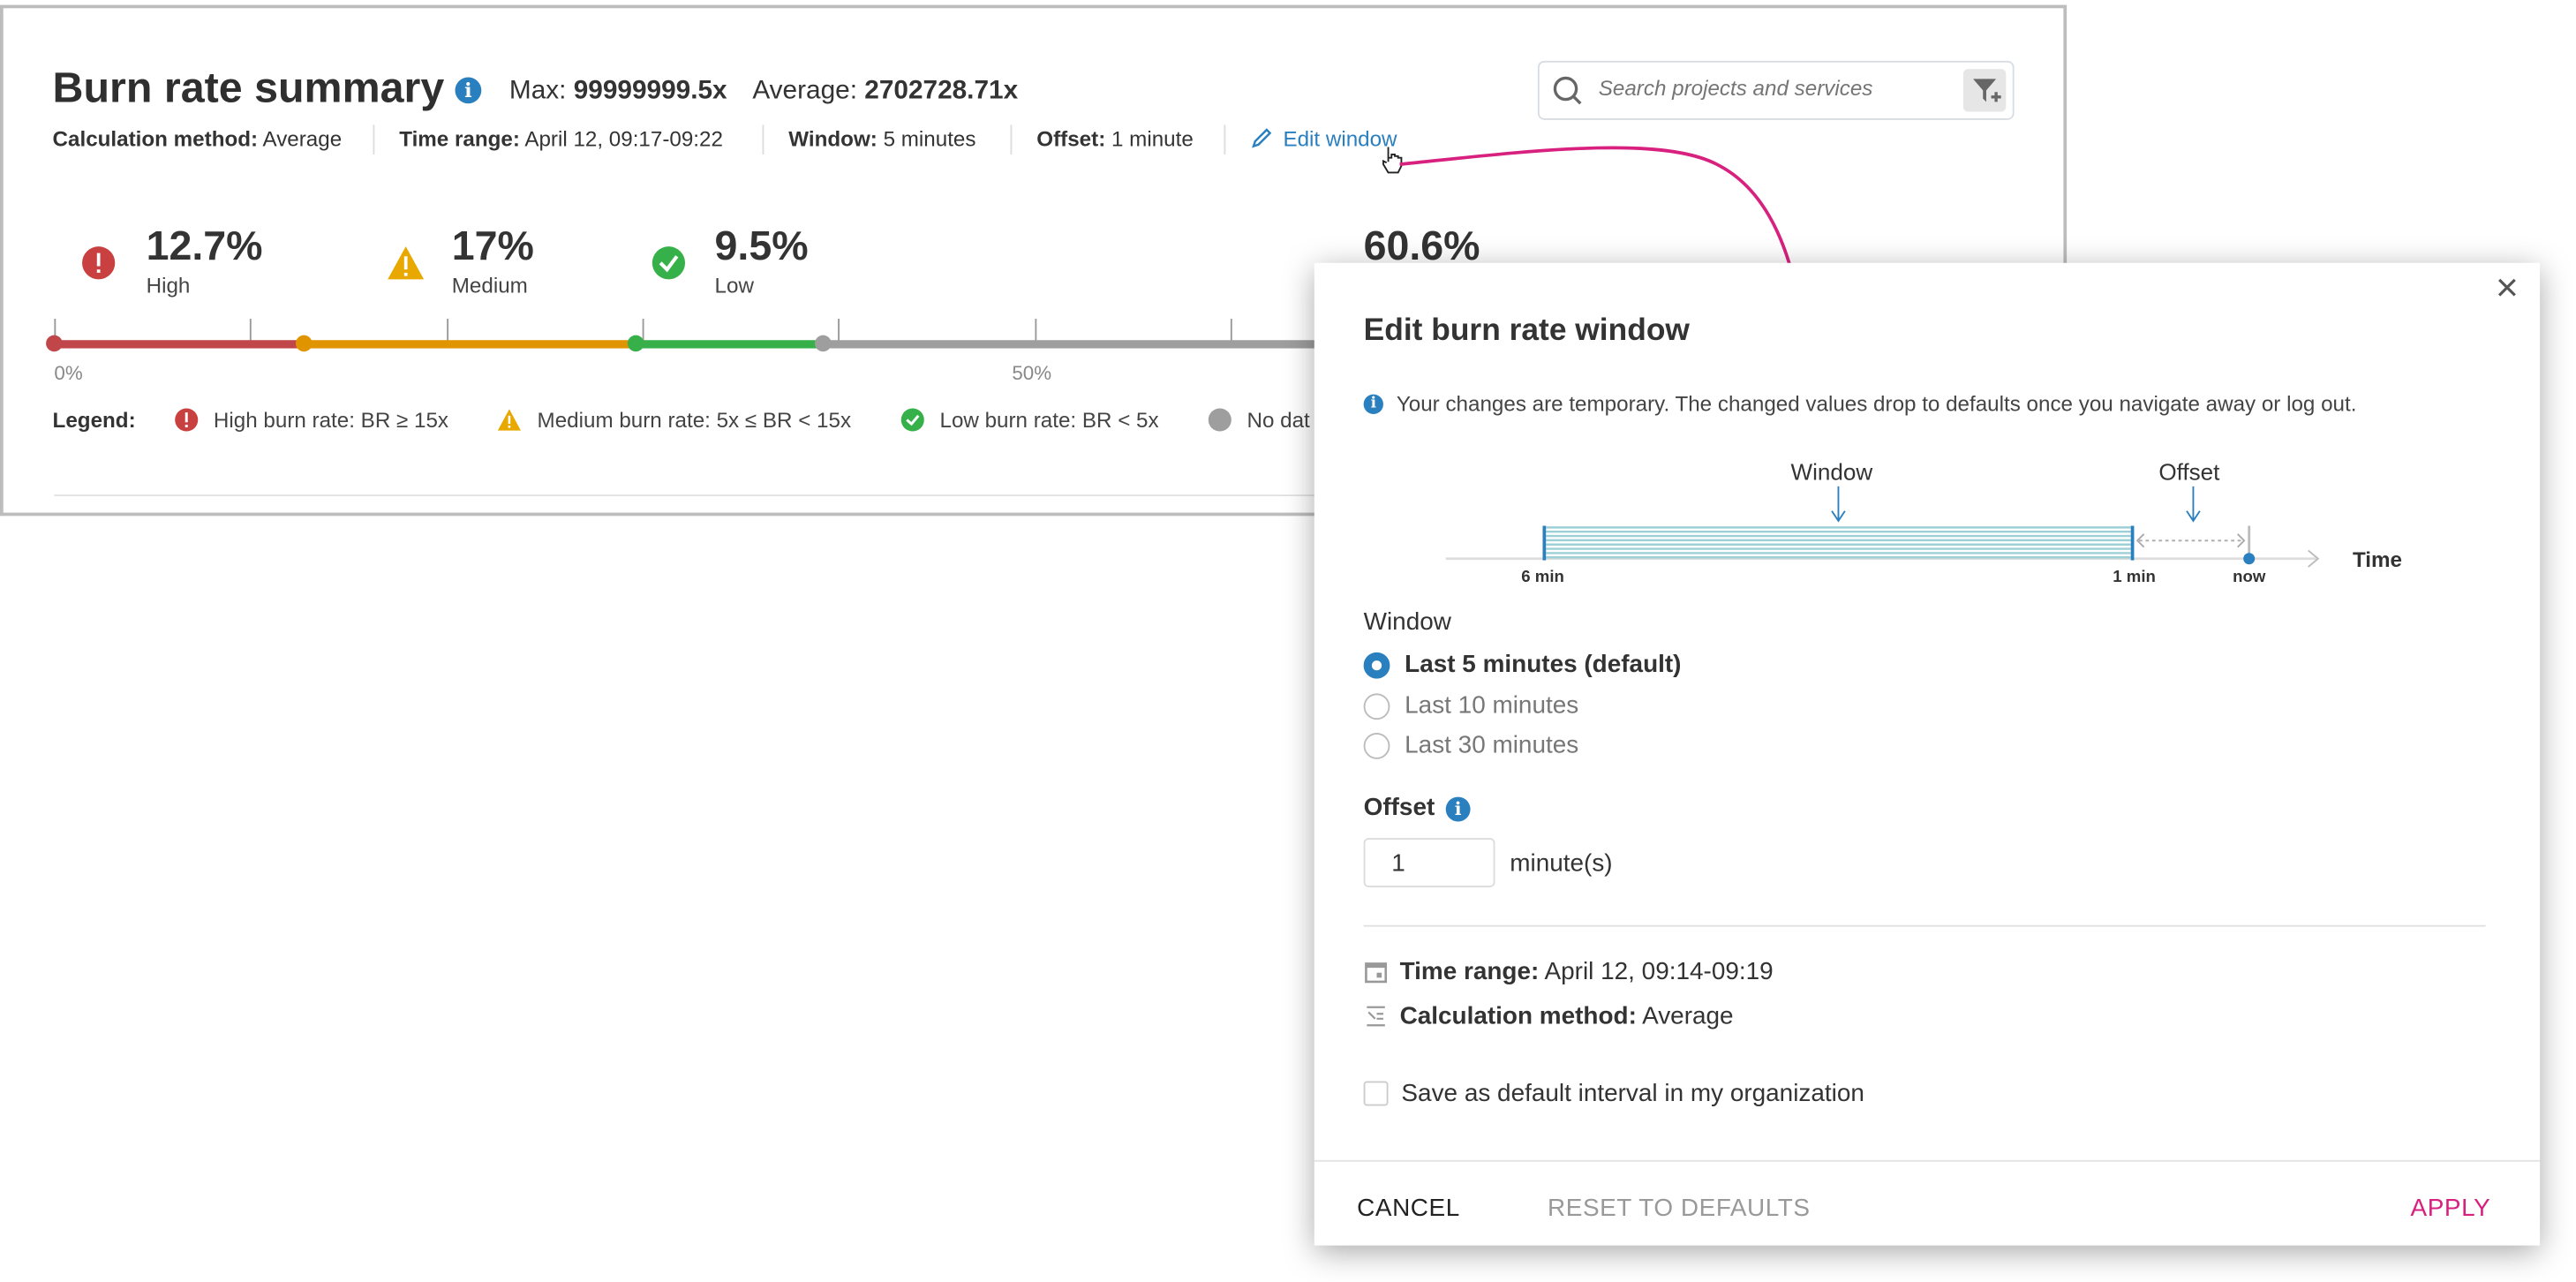  Describe the element at coordinates (1832, 471) in the screenshot. I see `diagram-window-label: Window` at that location.